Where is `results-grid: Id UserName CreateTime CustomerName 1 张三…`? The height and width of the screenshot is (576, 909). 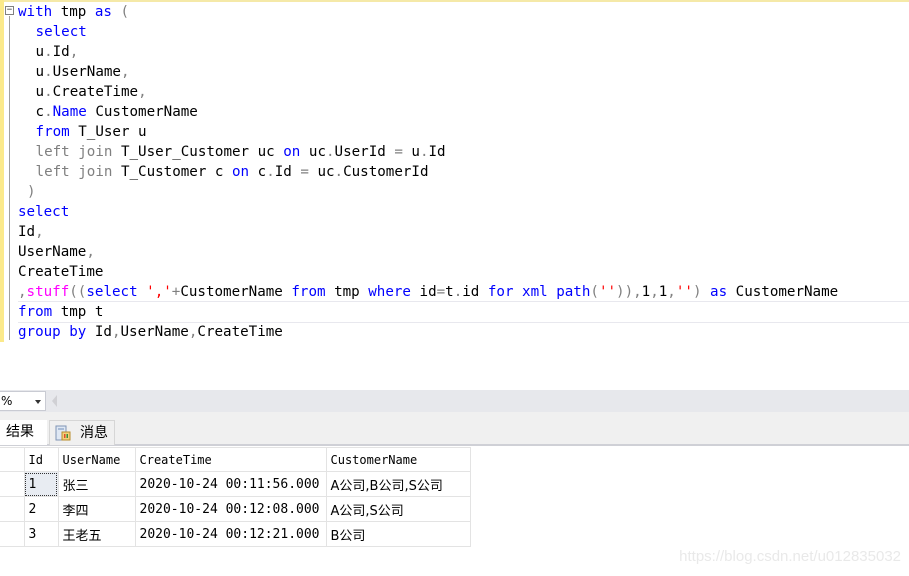
results-grid: Id UserName CreateTime CustomerName 1 张三… is located at coordinates (235, 497).